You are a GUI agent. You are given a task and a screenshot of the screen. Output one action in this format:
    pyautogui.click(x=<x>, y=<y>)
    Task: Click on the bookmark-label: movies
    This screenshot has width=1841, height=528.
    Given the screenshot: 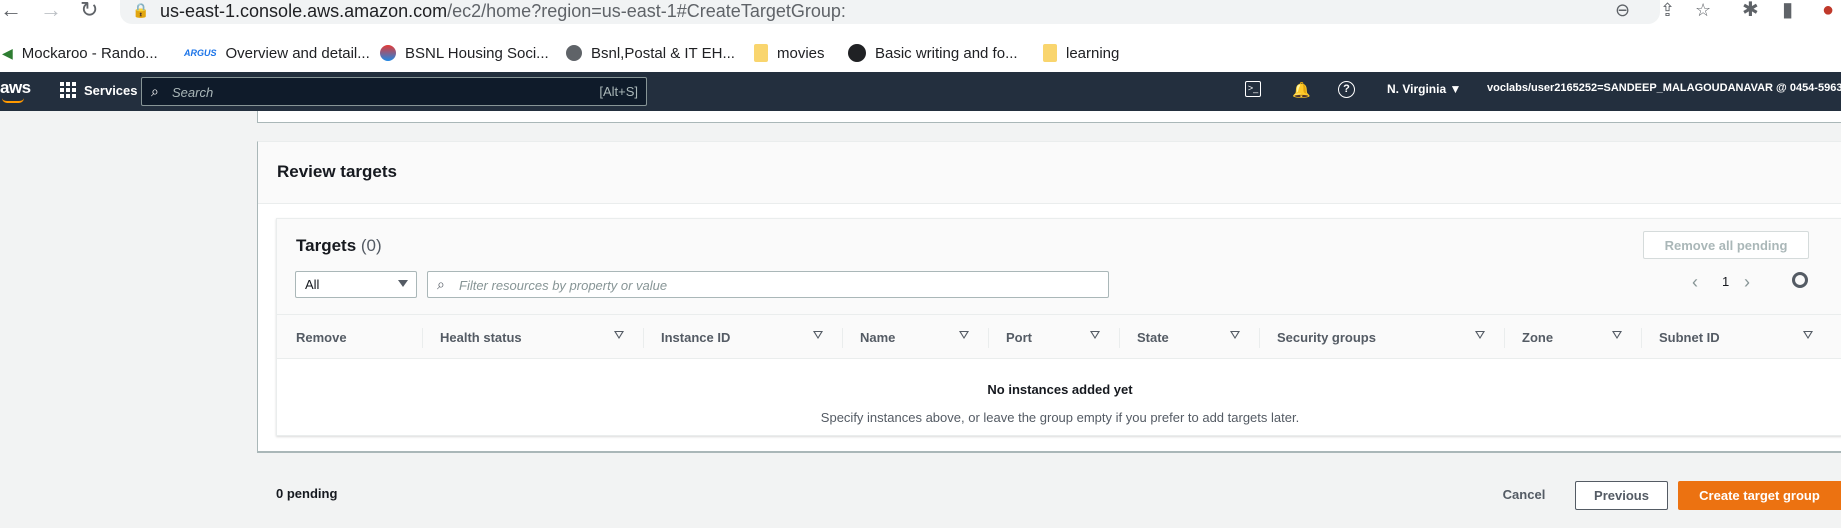 What is the action you would take?
    pyautogui.click(x=801, y=53)
    